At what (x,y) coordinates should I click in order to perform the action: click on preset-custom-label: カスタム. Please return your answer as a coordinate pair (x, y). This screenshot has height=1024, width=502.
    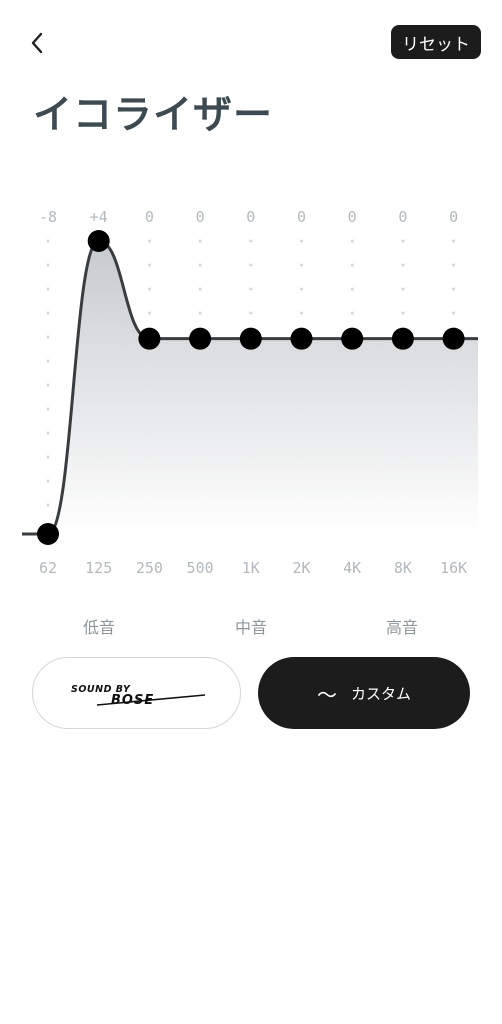
    Looking at the image, I should click on (380, 693).